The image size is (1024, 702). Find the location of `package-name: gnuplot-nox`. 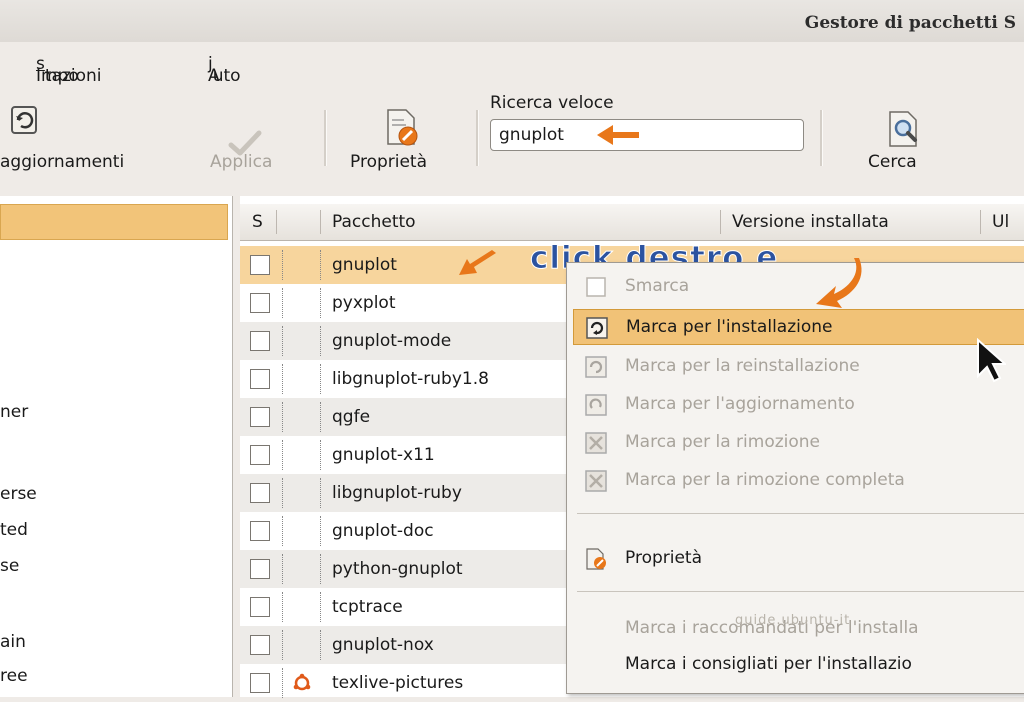

package-name: gnuplot-nox is located at coordinates (383, 645).